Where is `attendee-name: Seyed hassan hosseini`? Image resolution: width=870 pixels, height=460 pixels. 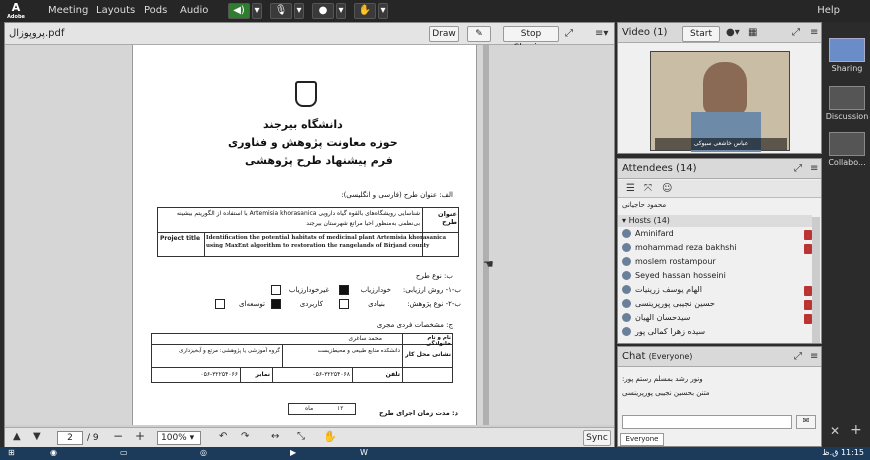 attendee-name: Seyed hassan hosseini is located at coordinates (680, 275).